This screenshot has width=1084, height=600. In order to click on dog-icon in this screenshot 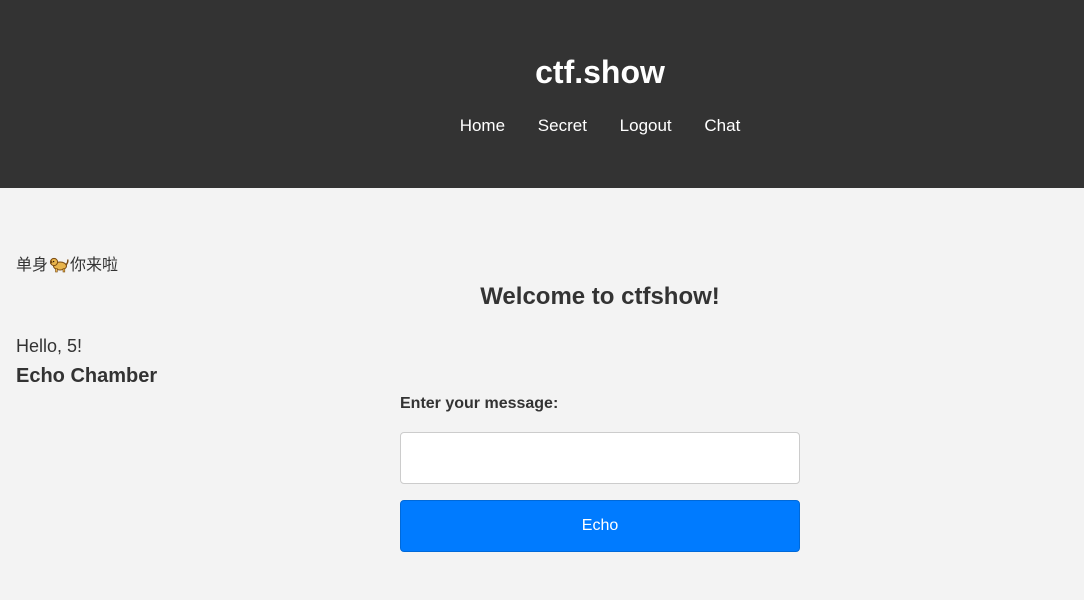, I will do `click(59, 264)`.